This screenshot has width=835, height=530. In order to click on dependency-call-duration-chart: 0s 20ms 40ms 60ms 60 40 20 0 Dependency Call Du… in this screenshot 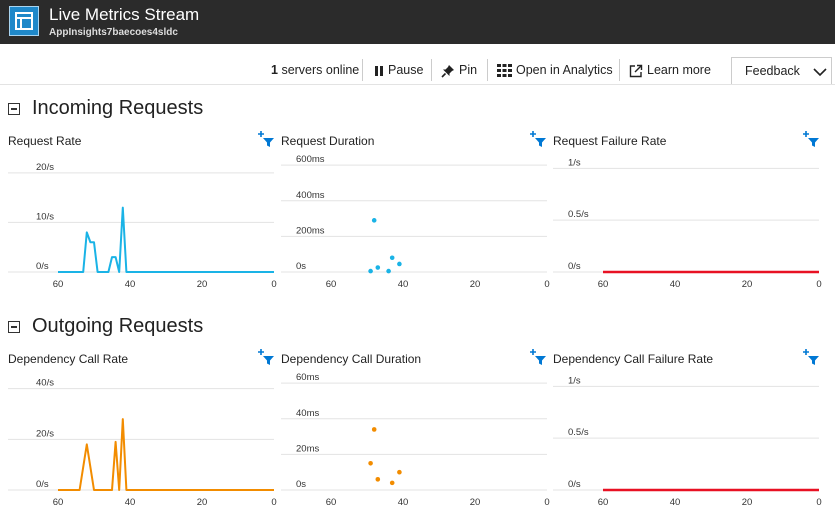, I will do `click(417, 435)`.